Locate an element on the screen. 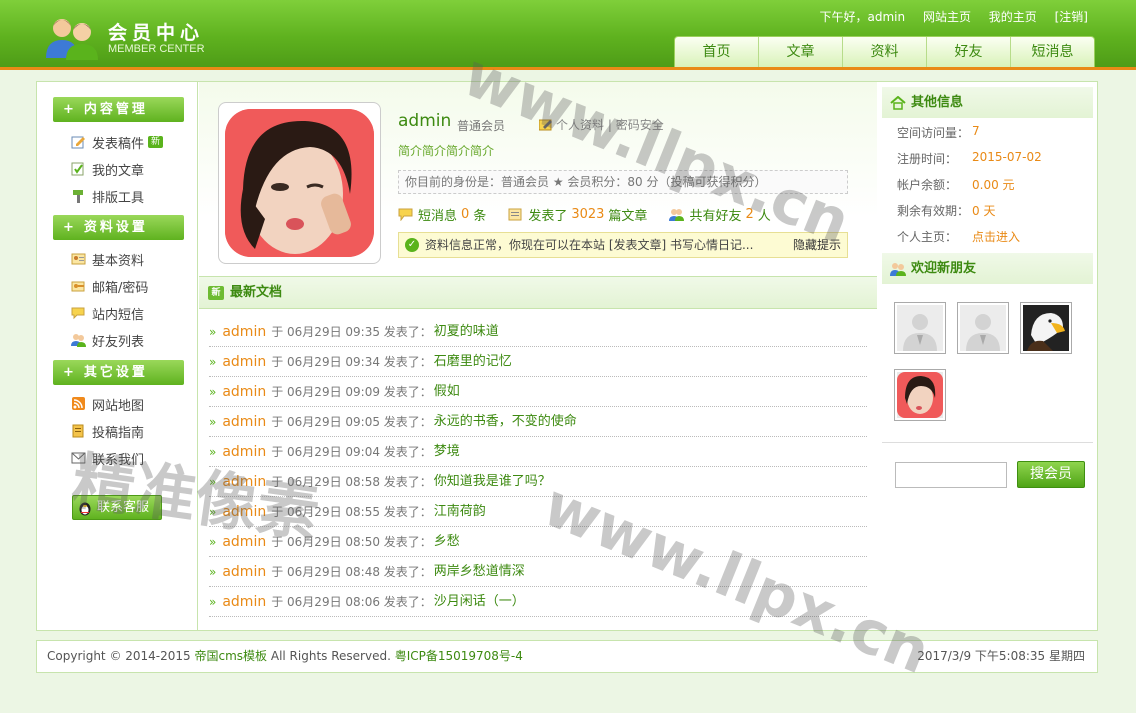 Image resolution: width=1136 pixels, height=713 pixels. doc-row: » admin 于 06月29日 09:35 发表了： 初夏的味道 is located at coordinates (538, 332).